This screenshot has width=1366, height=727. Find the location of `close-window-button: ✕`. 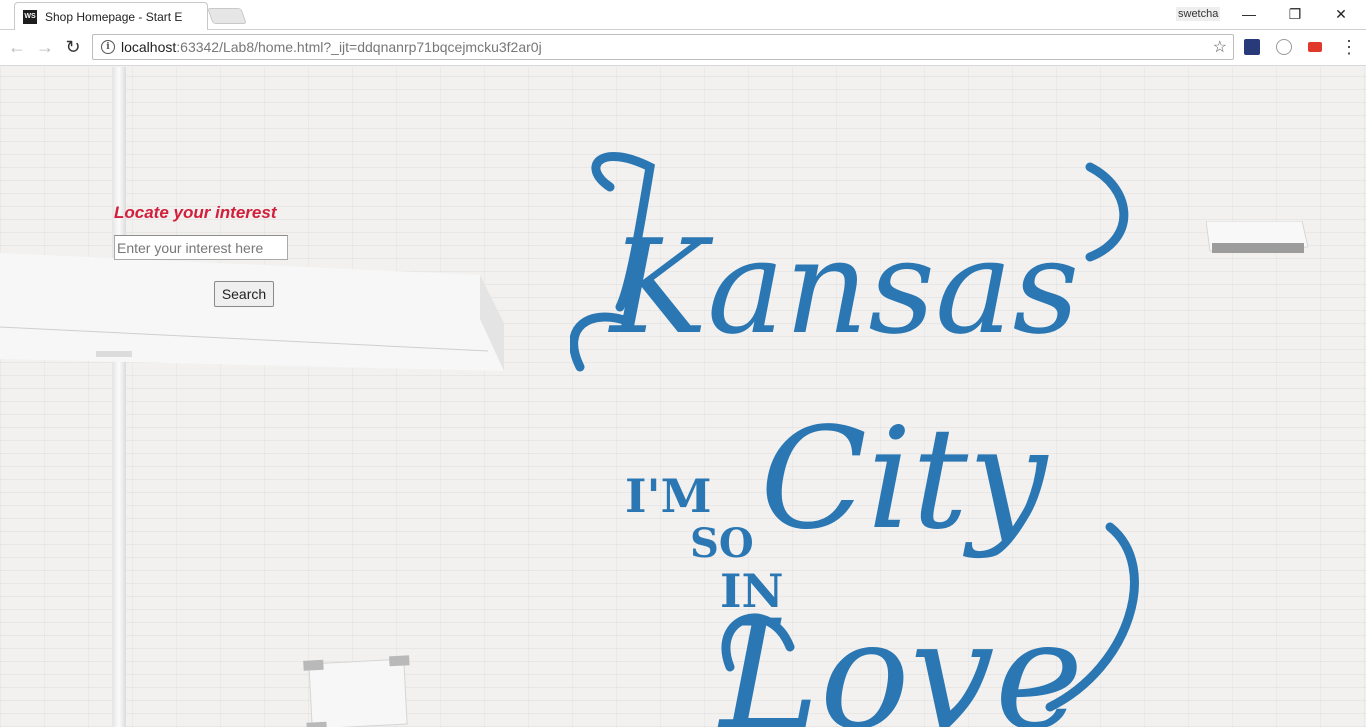

close-window-button: ✕ is located at coordinates (1341, 14).